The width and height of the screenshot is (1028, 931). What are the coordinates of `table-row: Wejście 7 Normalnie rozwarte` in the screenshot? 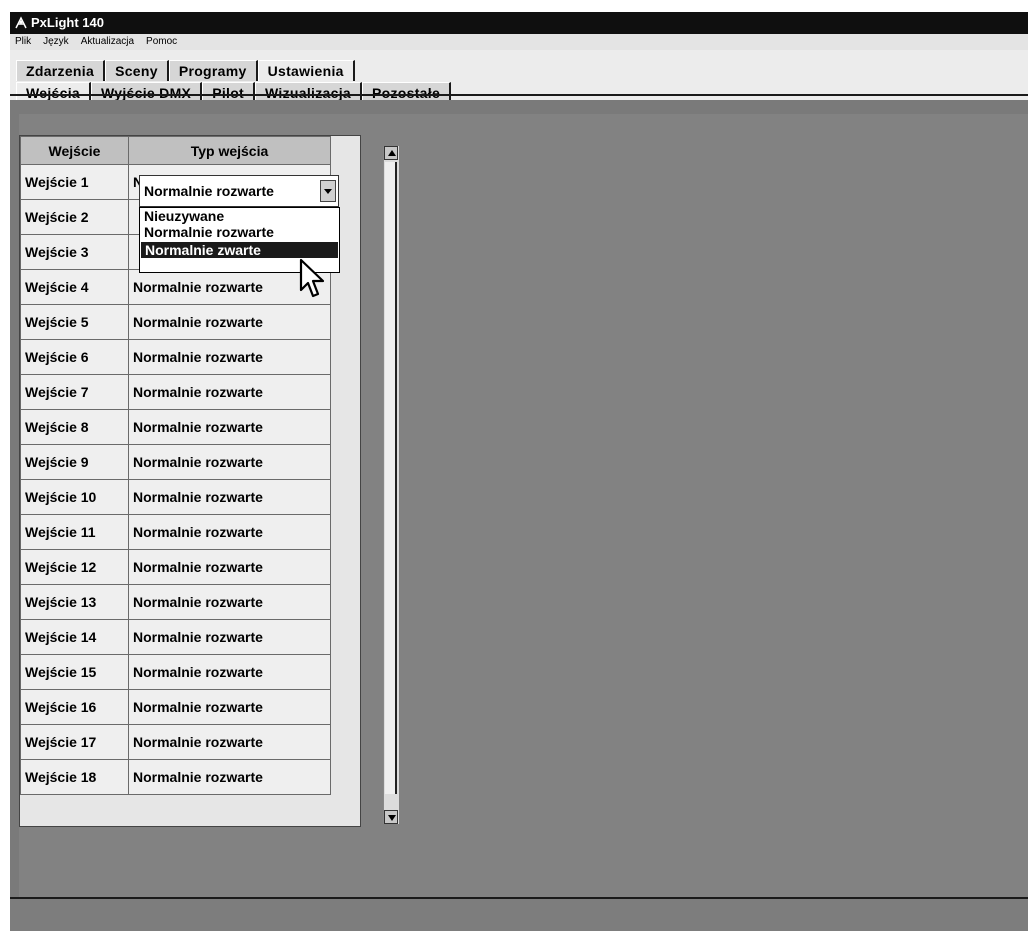 It's located at (175, 392).